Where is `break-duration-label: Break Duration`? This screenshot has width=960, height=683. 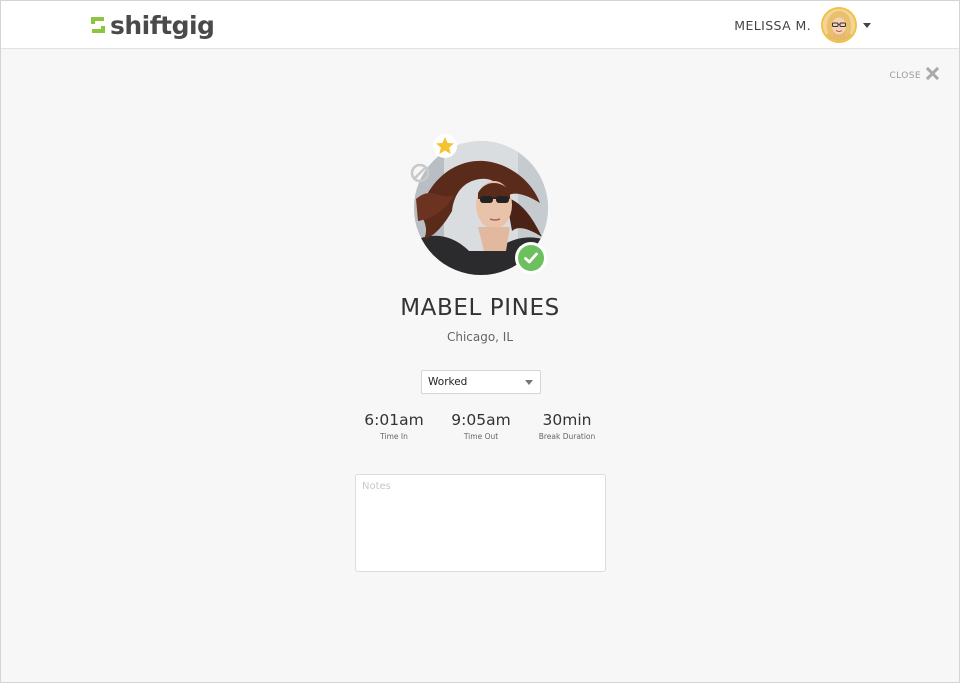 break-duration-label: Break Duration is located at coordinates (567, 436).